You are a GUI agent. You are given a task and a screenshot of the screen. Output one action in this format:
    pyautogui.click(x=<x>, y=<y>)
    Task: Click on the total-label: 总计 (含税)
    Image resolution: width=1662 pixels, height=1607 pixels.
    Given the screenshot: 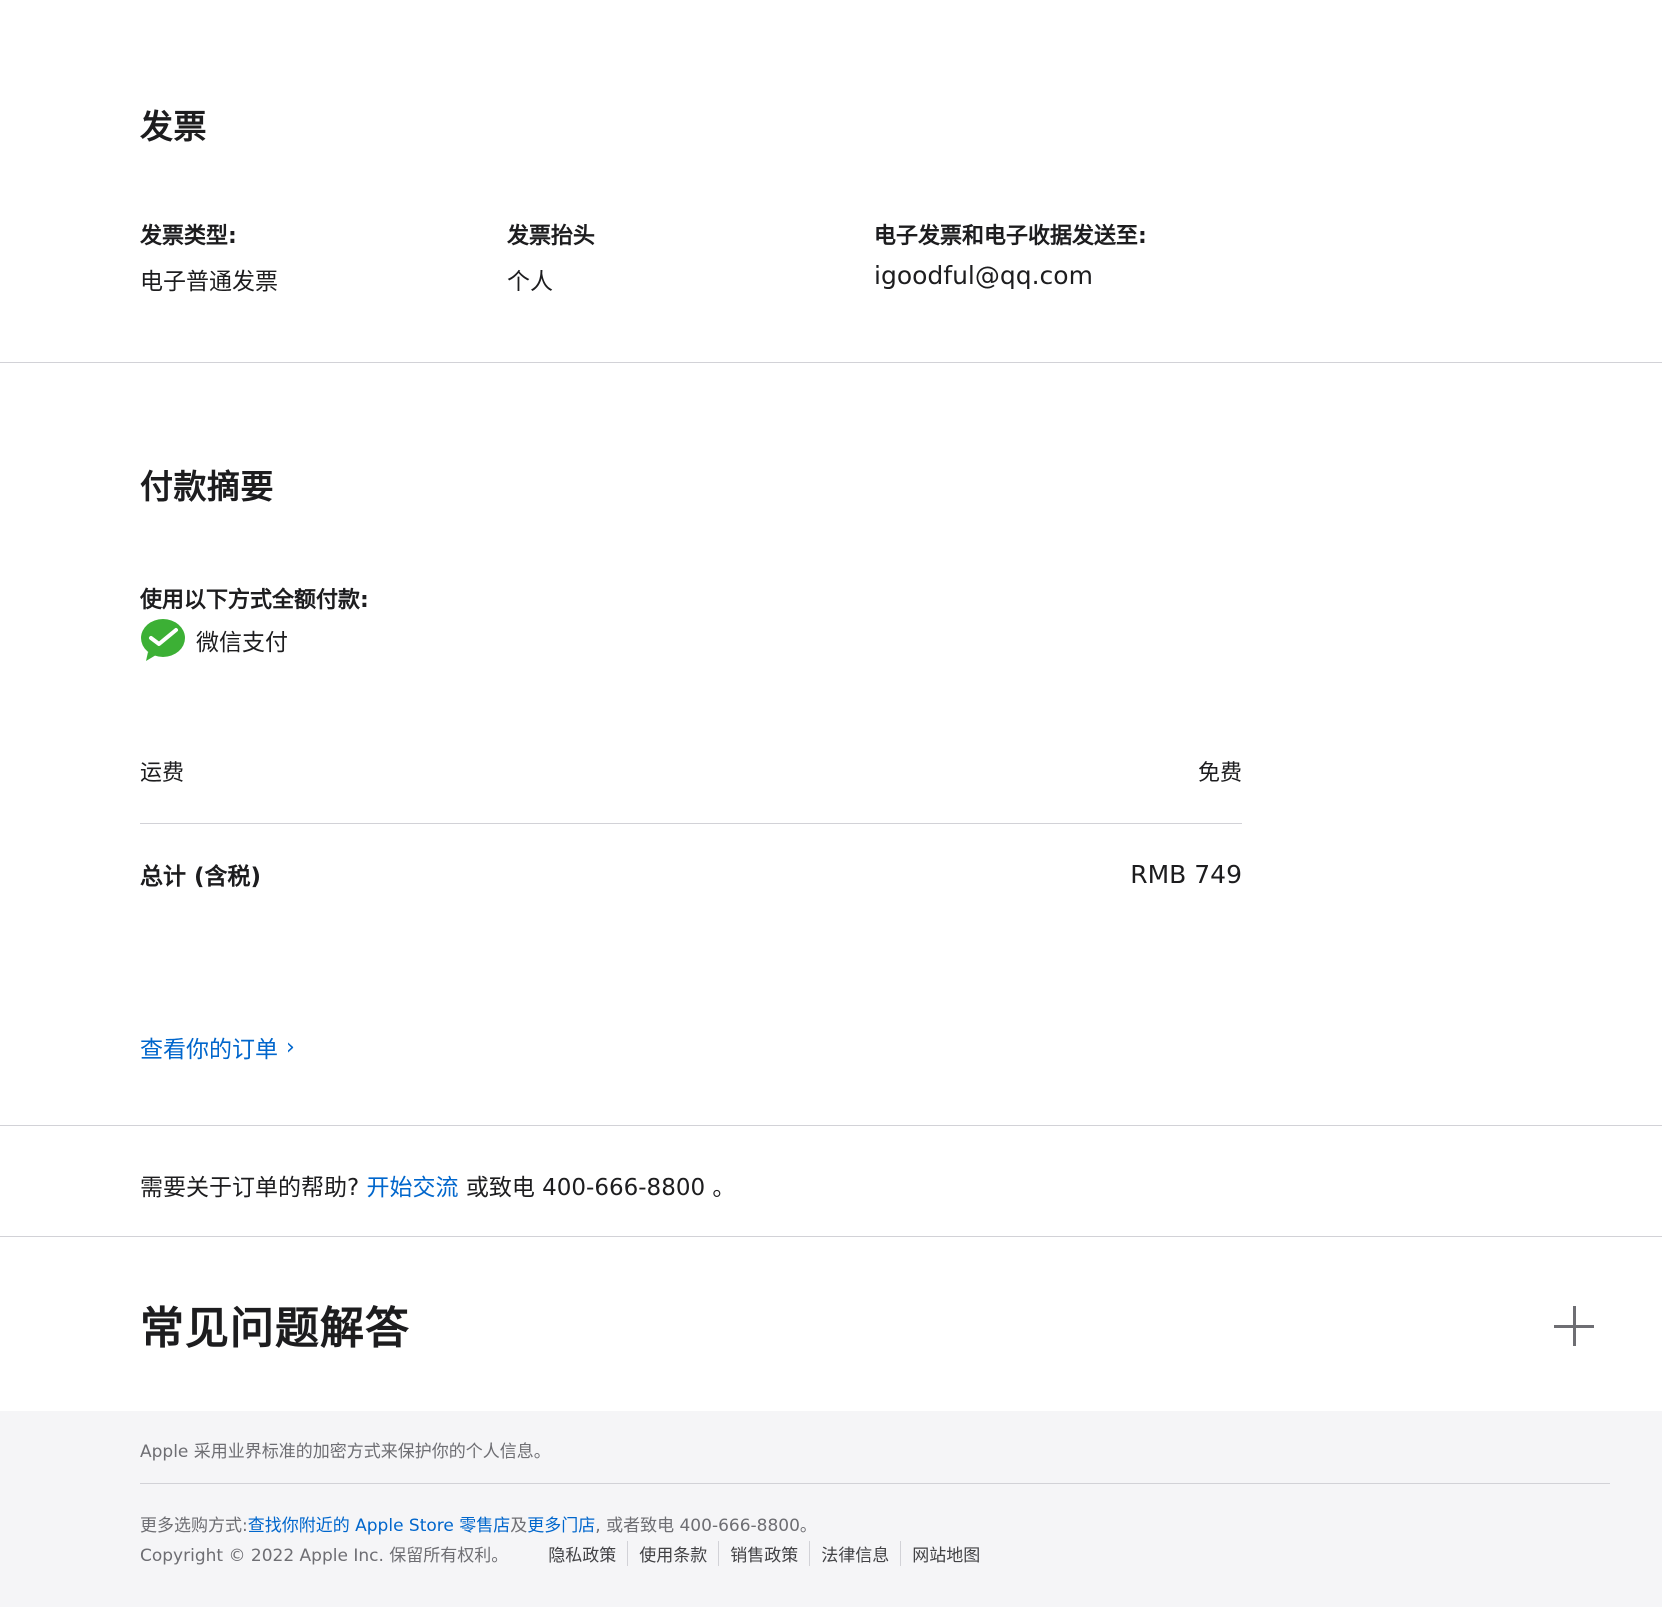 What is the action you would take?
    pyautogui.click(x=201, y=877)
    